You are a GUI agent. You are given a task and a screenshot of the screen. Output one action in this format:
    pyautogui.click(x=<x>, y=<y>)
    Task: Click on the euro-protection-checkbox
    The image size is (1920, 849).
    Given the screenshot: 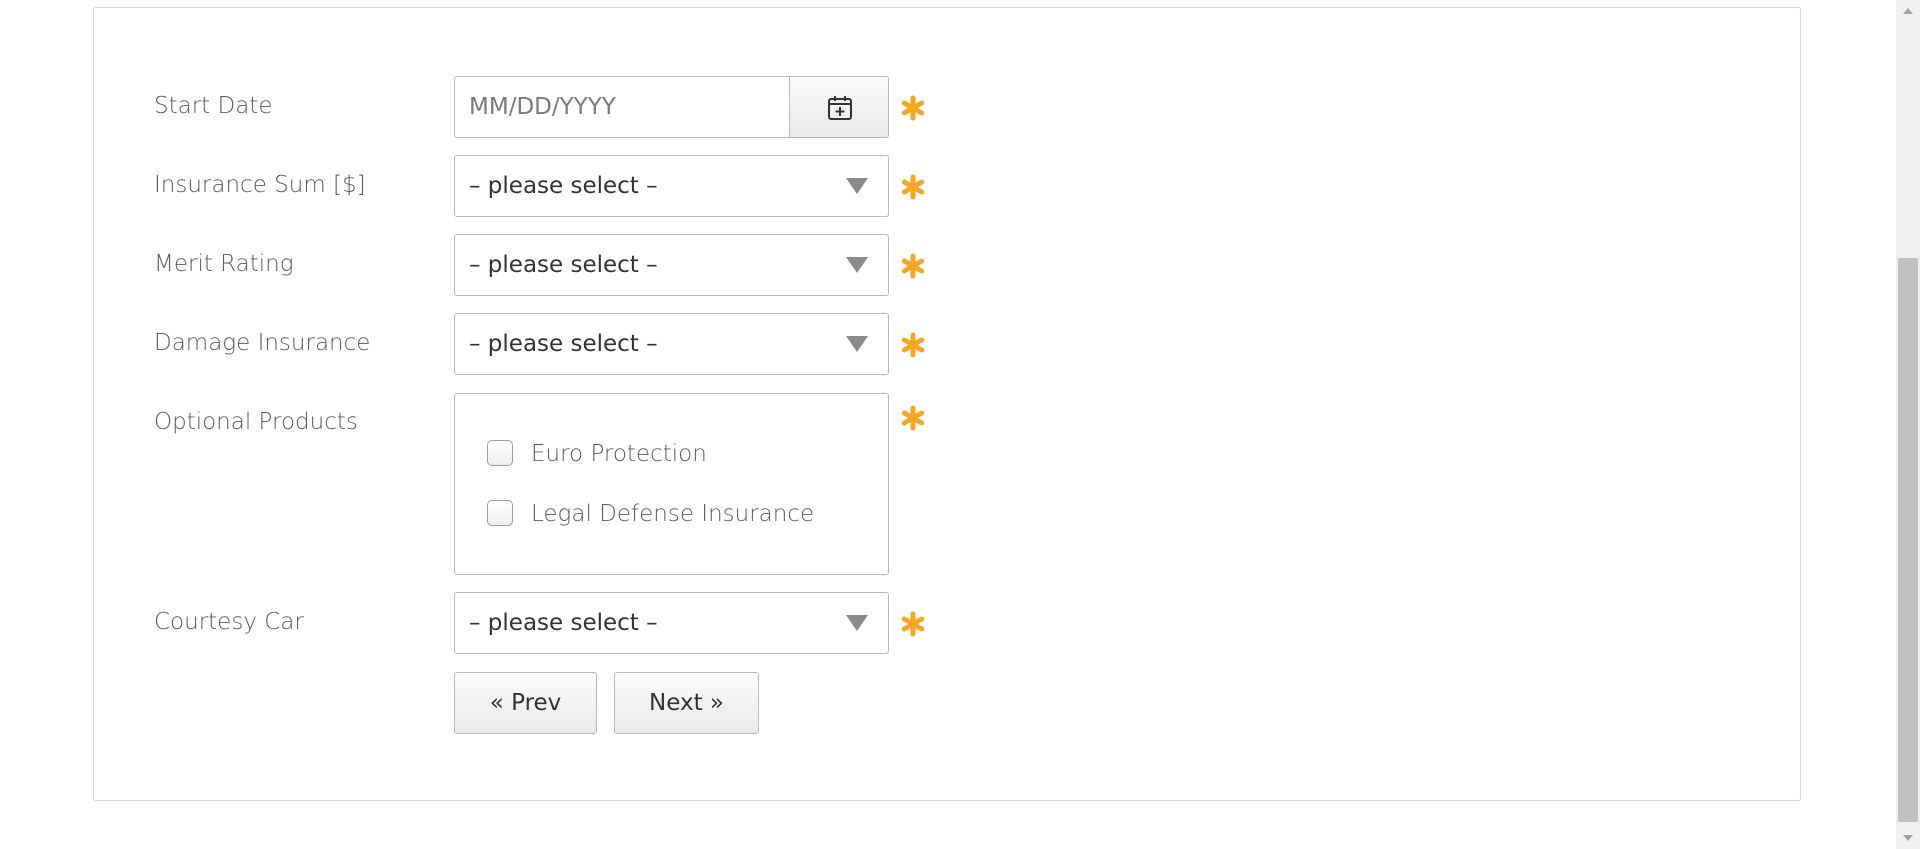 What is the action you would take?
    pyautogui.click(x=500, y=453)
    